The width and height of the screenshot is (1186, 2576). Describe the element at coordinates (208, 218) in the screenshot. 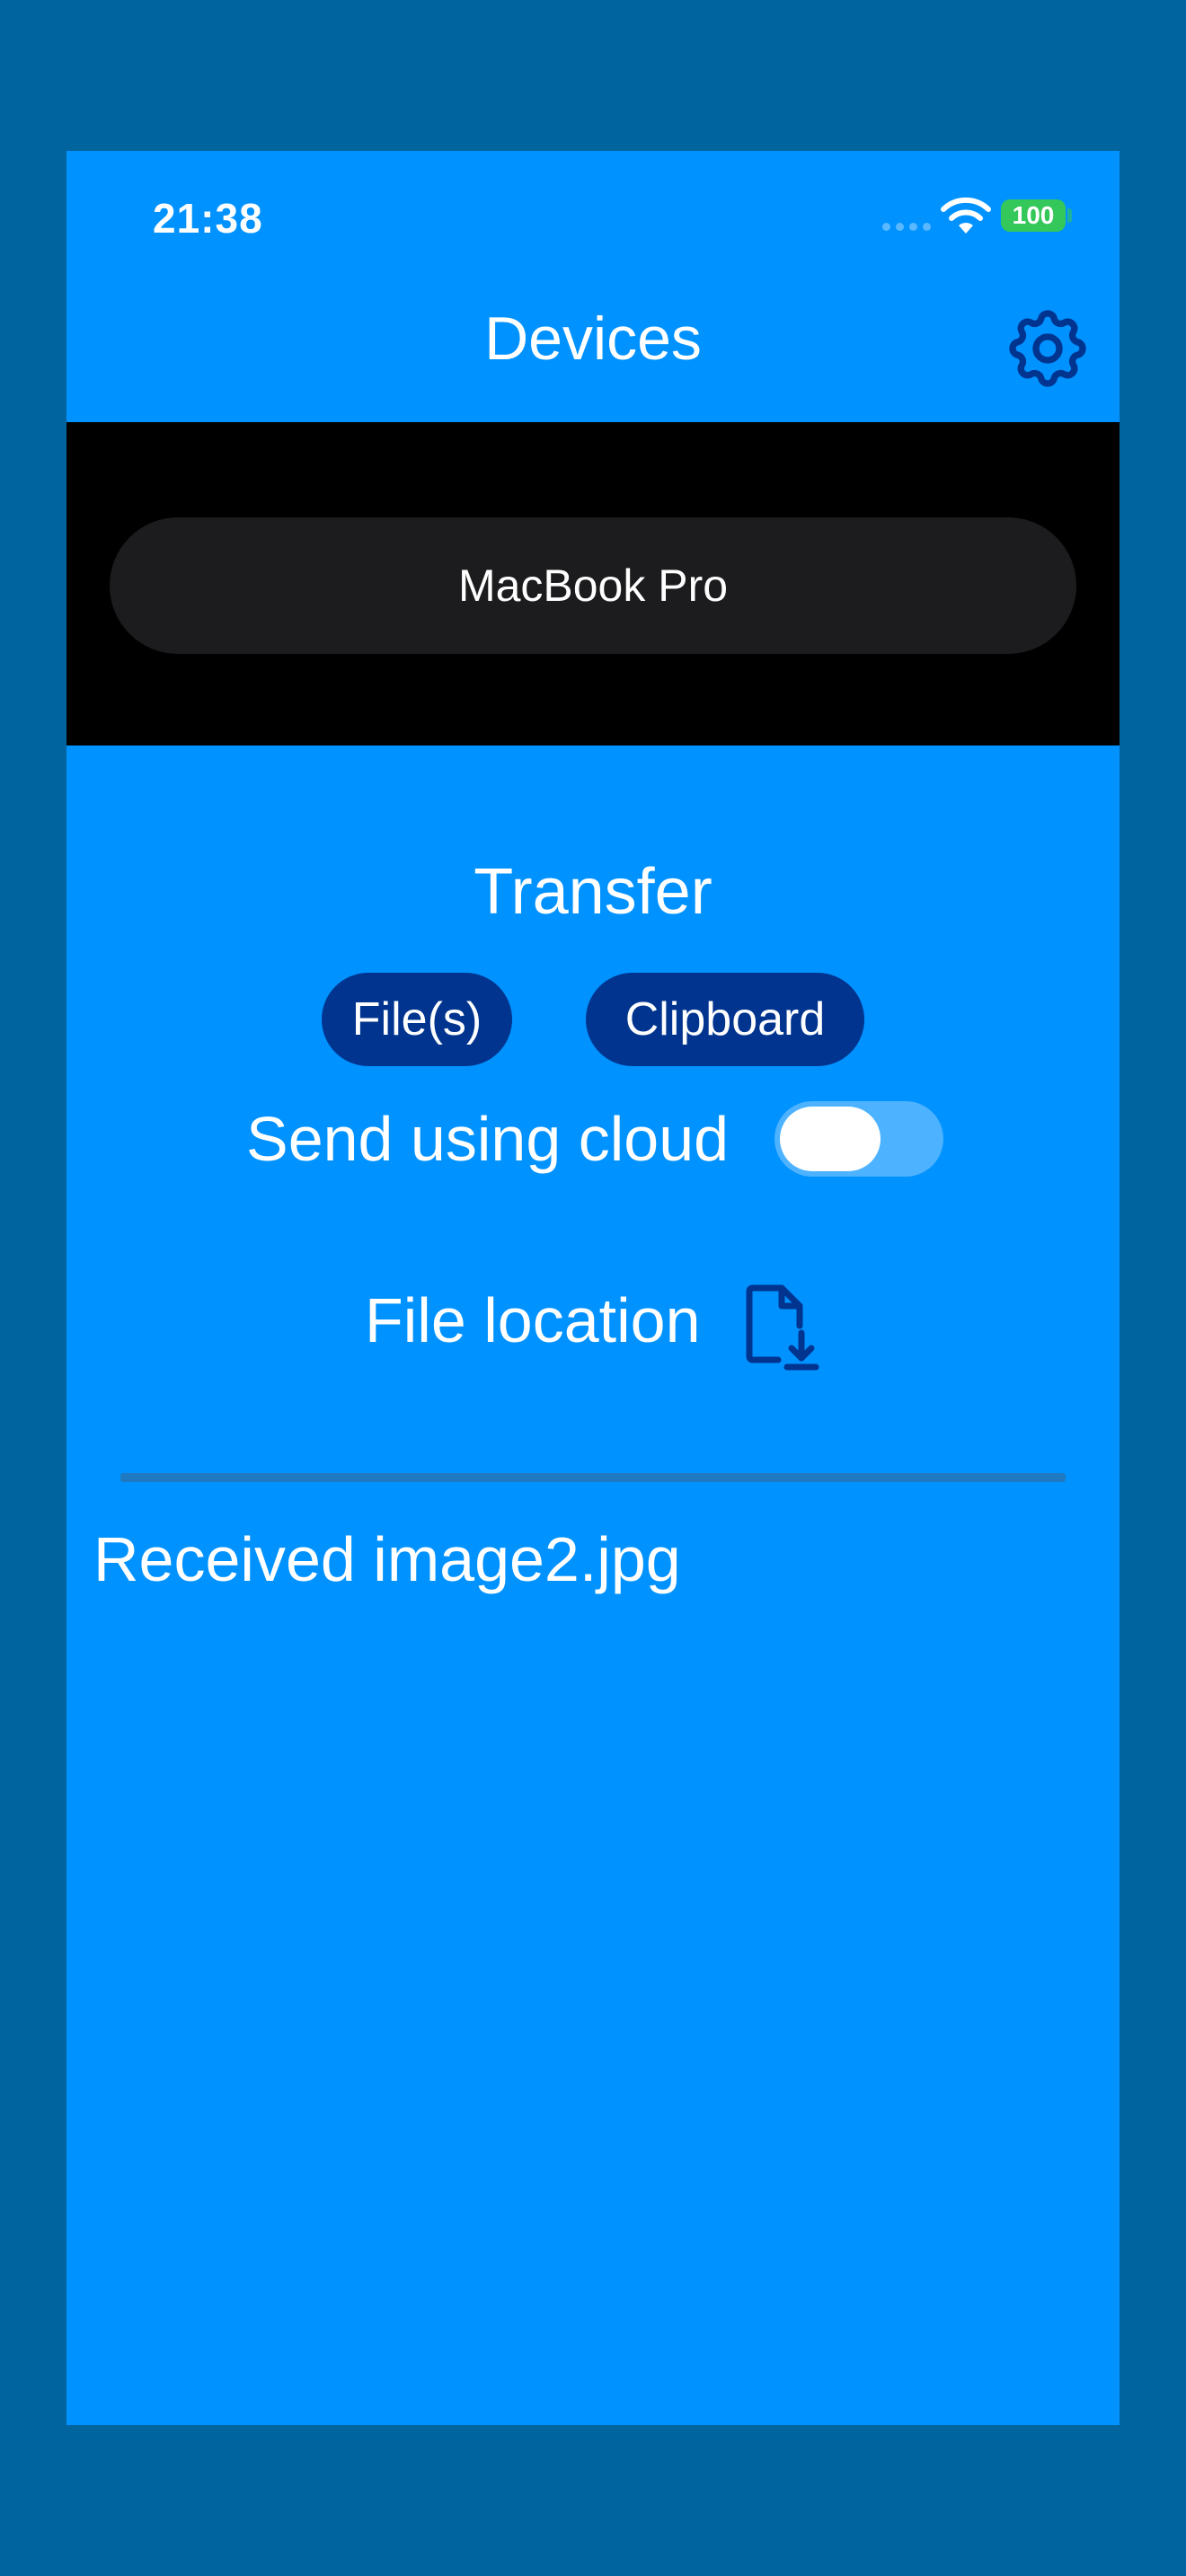

I see `status-time: 21:38` at that location.